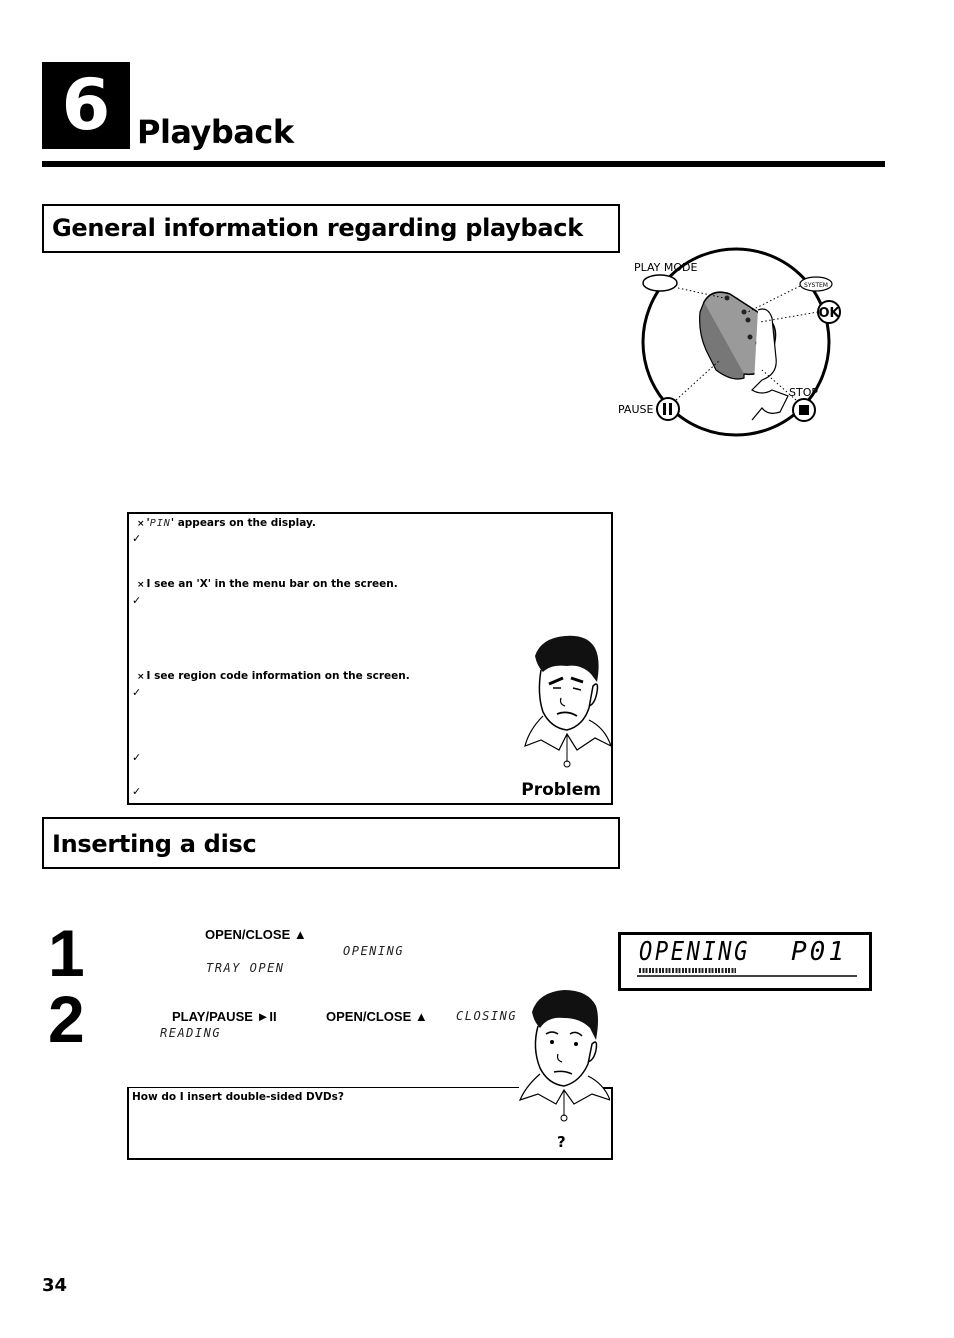 The width and height of the screenshot is (954, 1338). I want to click on frustrated-man-illustration, so click(567, 701).